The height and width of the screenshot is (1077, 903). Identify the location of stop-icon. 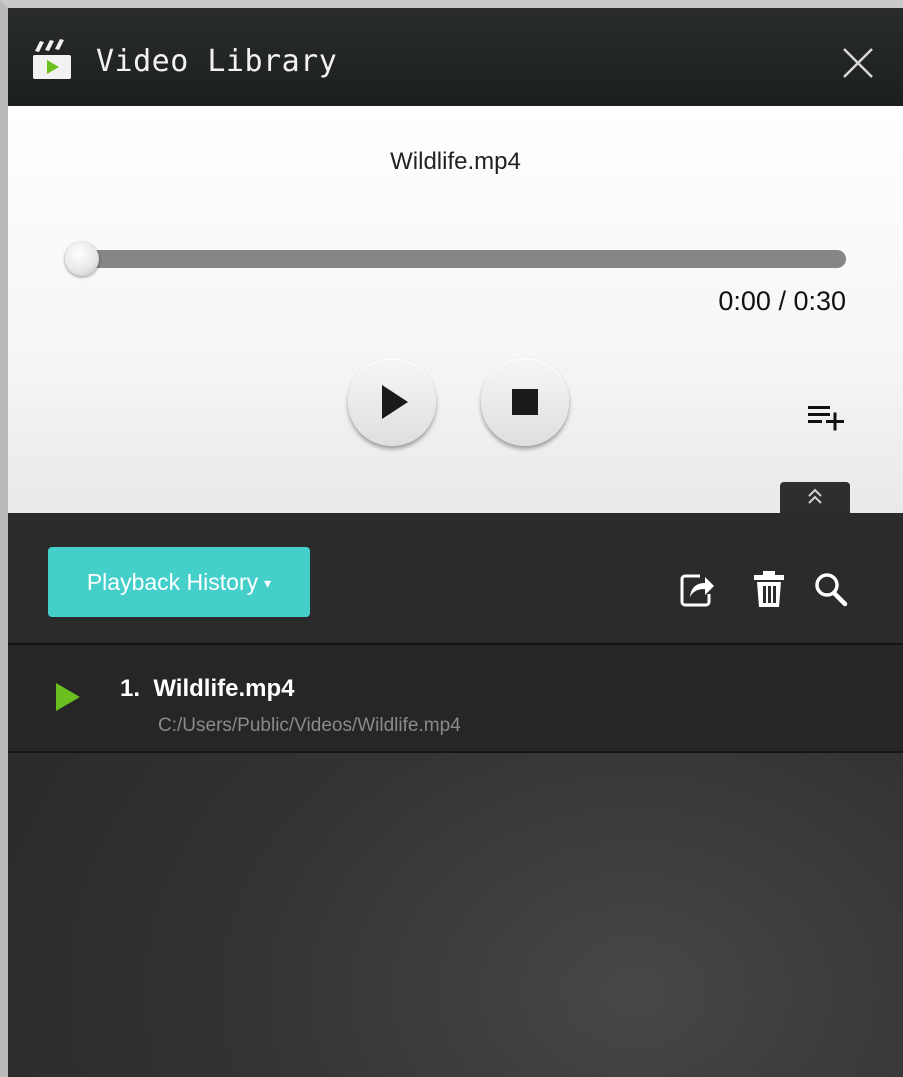
(525, 402).